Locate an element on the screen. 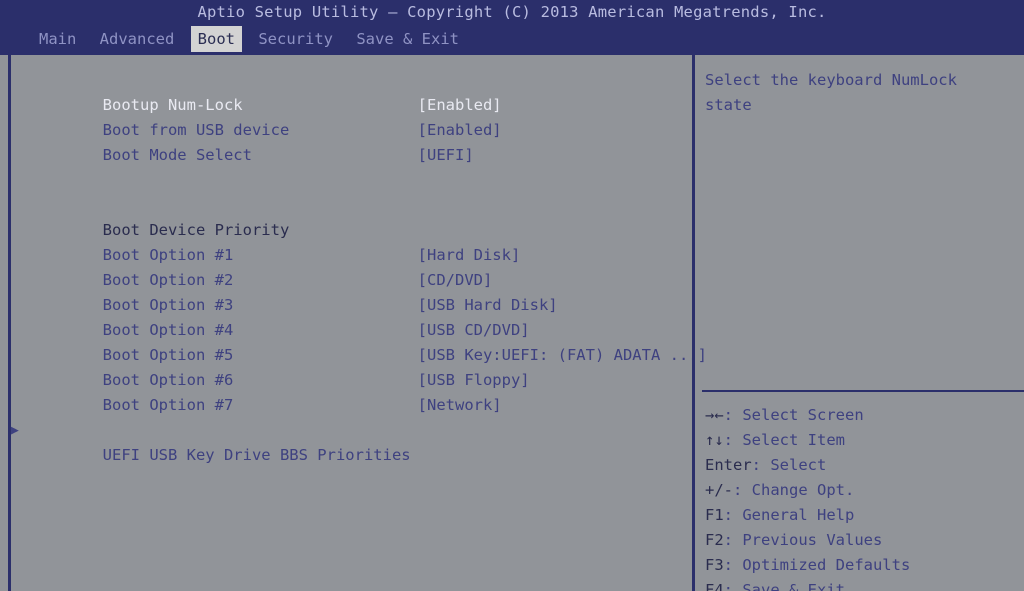  shortcut-key: F3 is located at coordinates (714, 565).